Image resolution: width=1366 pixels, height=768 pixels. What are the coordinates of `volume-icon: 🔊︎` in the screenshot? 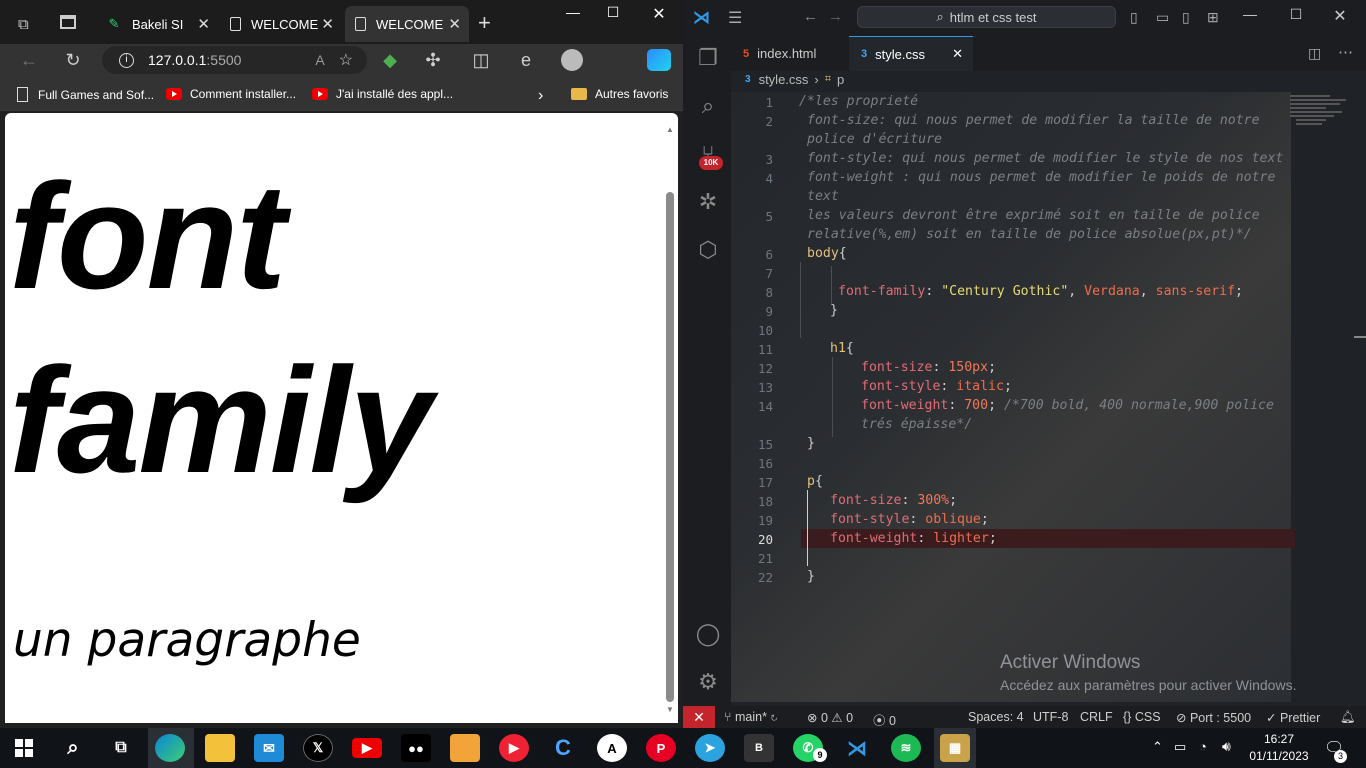 It's located at (1226, 746).